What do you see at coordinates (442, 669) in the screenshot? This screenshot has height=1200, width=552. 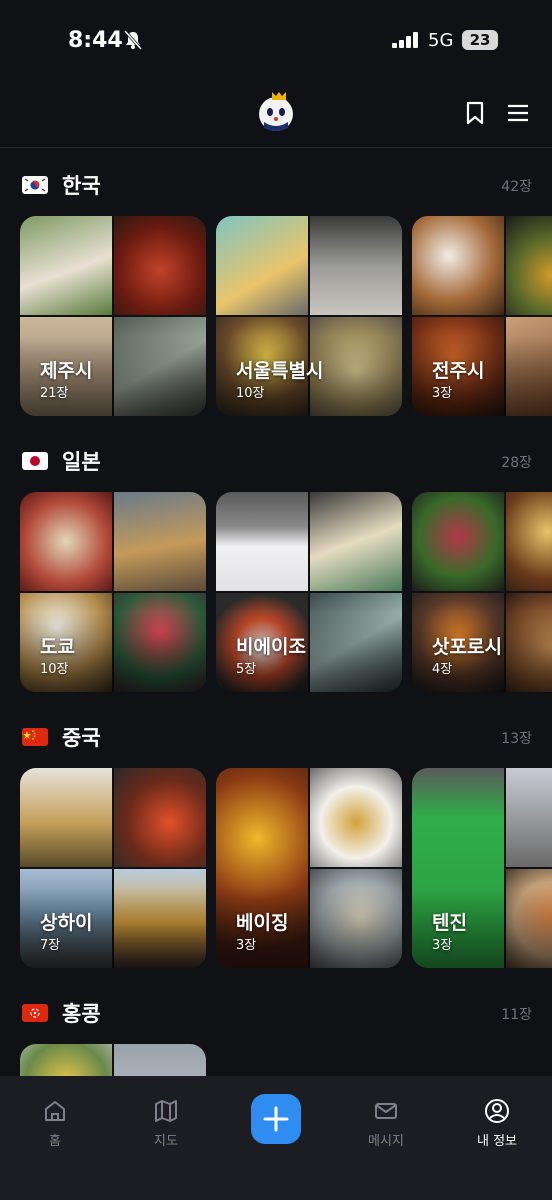 I see `album-count: 4장` at bounding box center [442, 669].